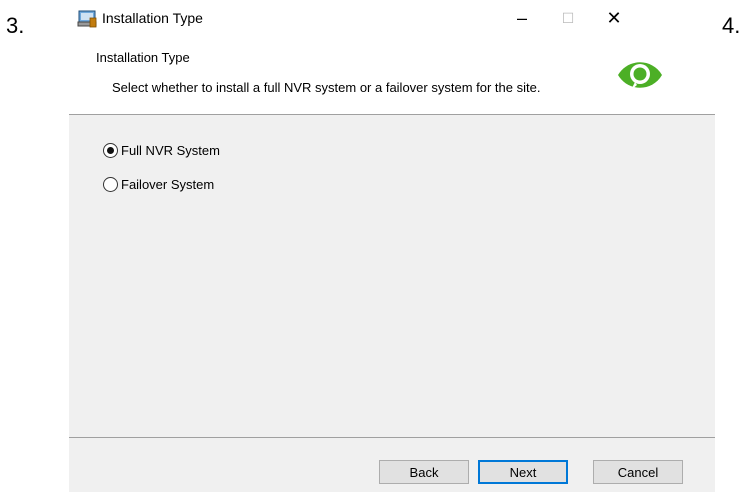 Image resolution: width=744 pixels, height=492 pixels. I want to click on close-button: ✕, so click(614, 18).